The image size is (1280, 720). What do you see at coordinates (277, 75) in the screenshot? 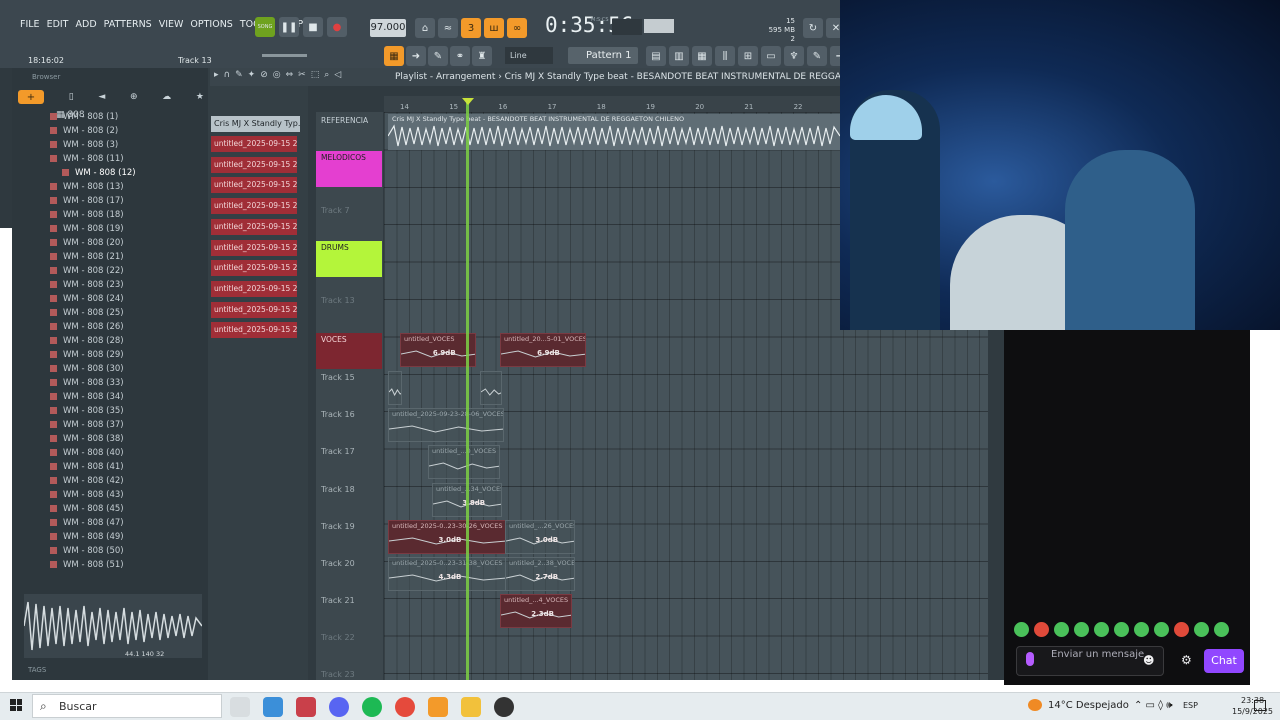
I see `mute-icon: ◎` at bounding box center [277, 75].